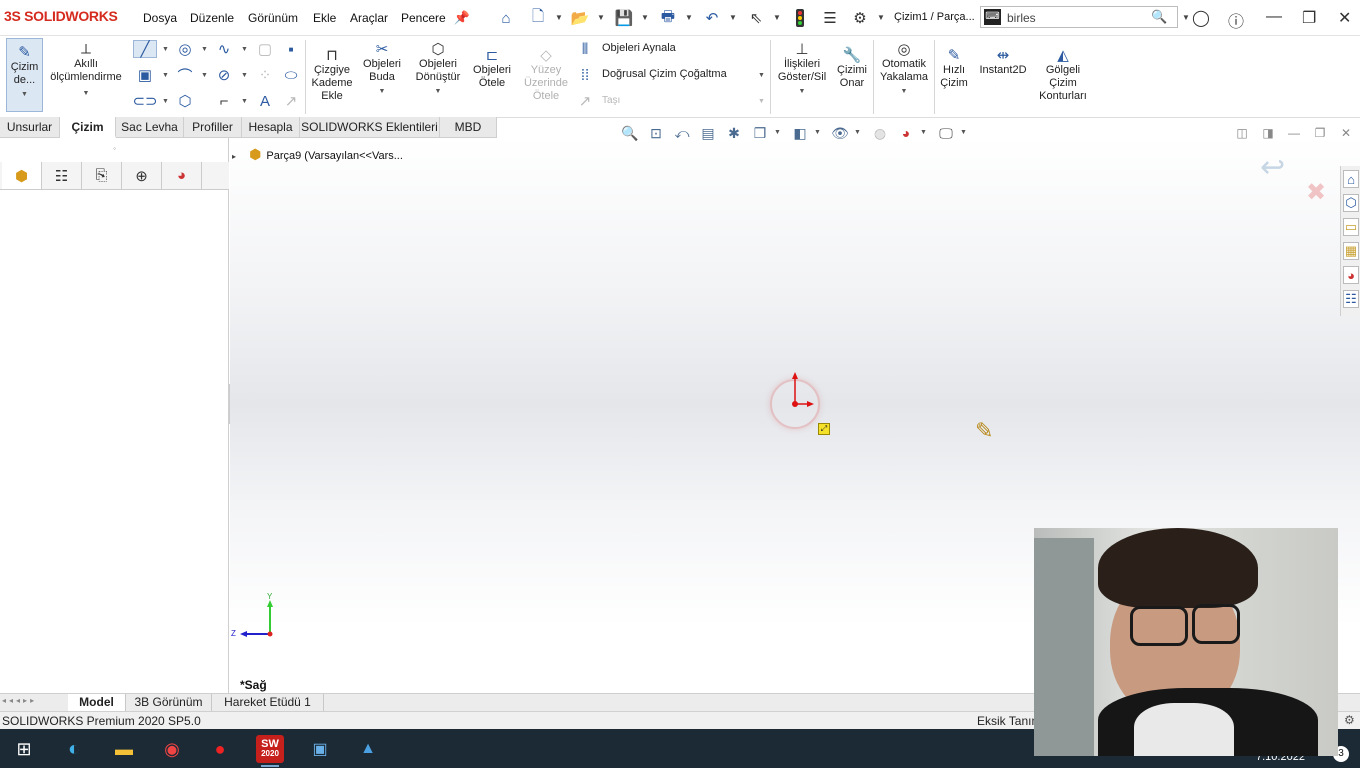 This screenshot has width=1360, height=768. What do you see at coordinates (506, 18) in the screenshot?
I see `home-icon: ⌂` at bounding box center [506, 18].